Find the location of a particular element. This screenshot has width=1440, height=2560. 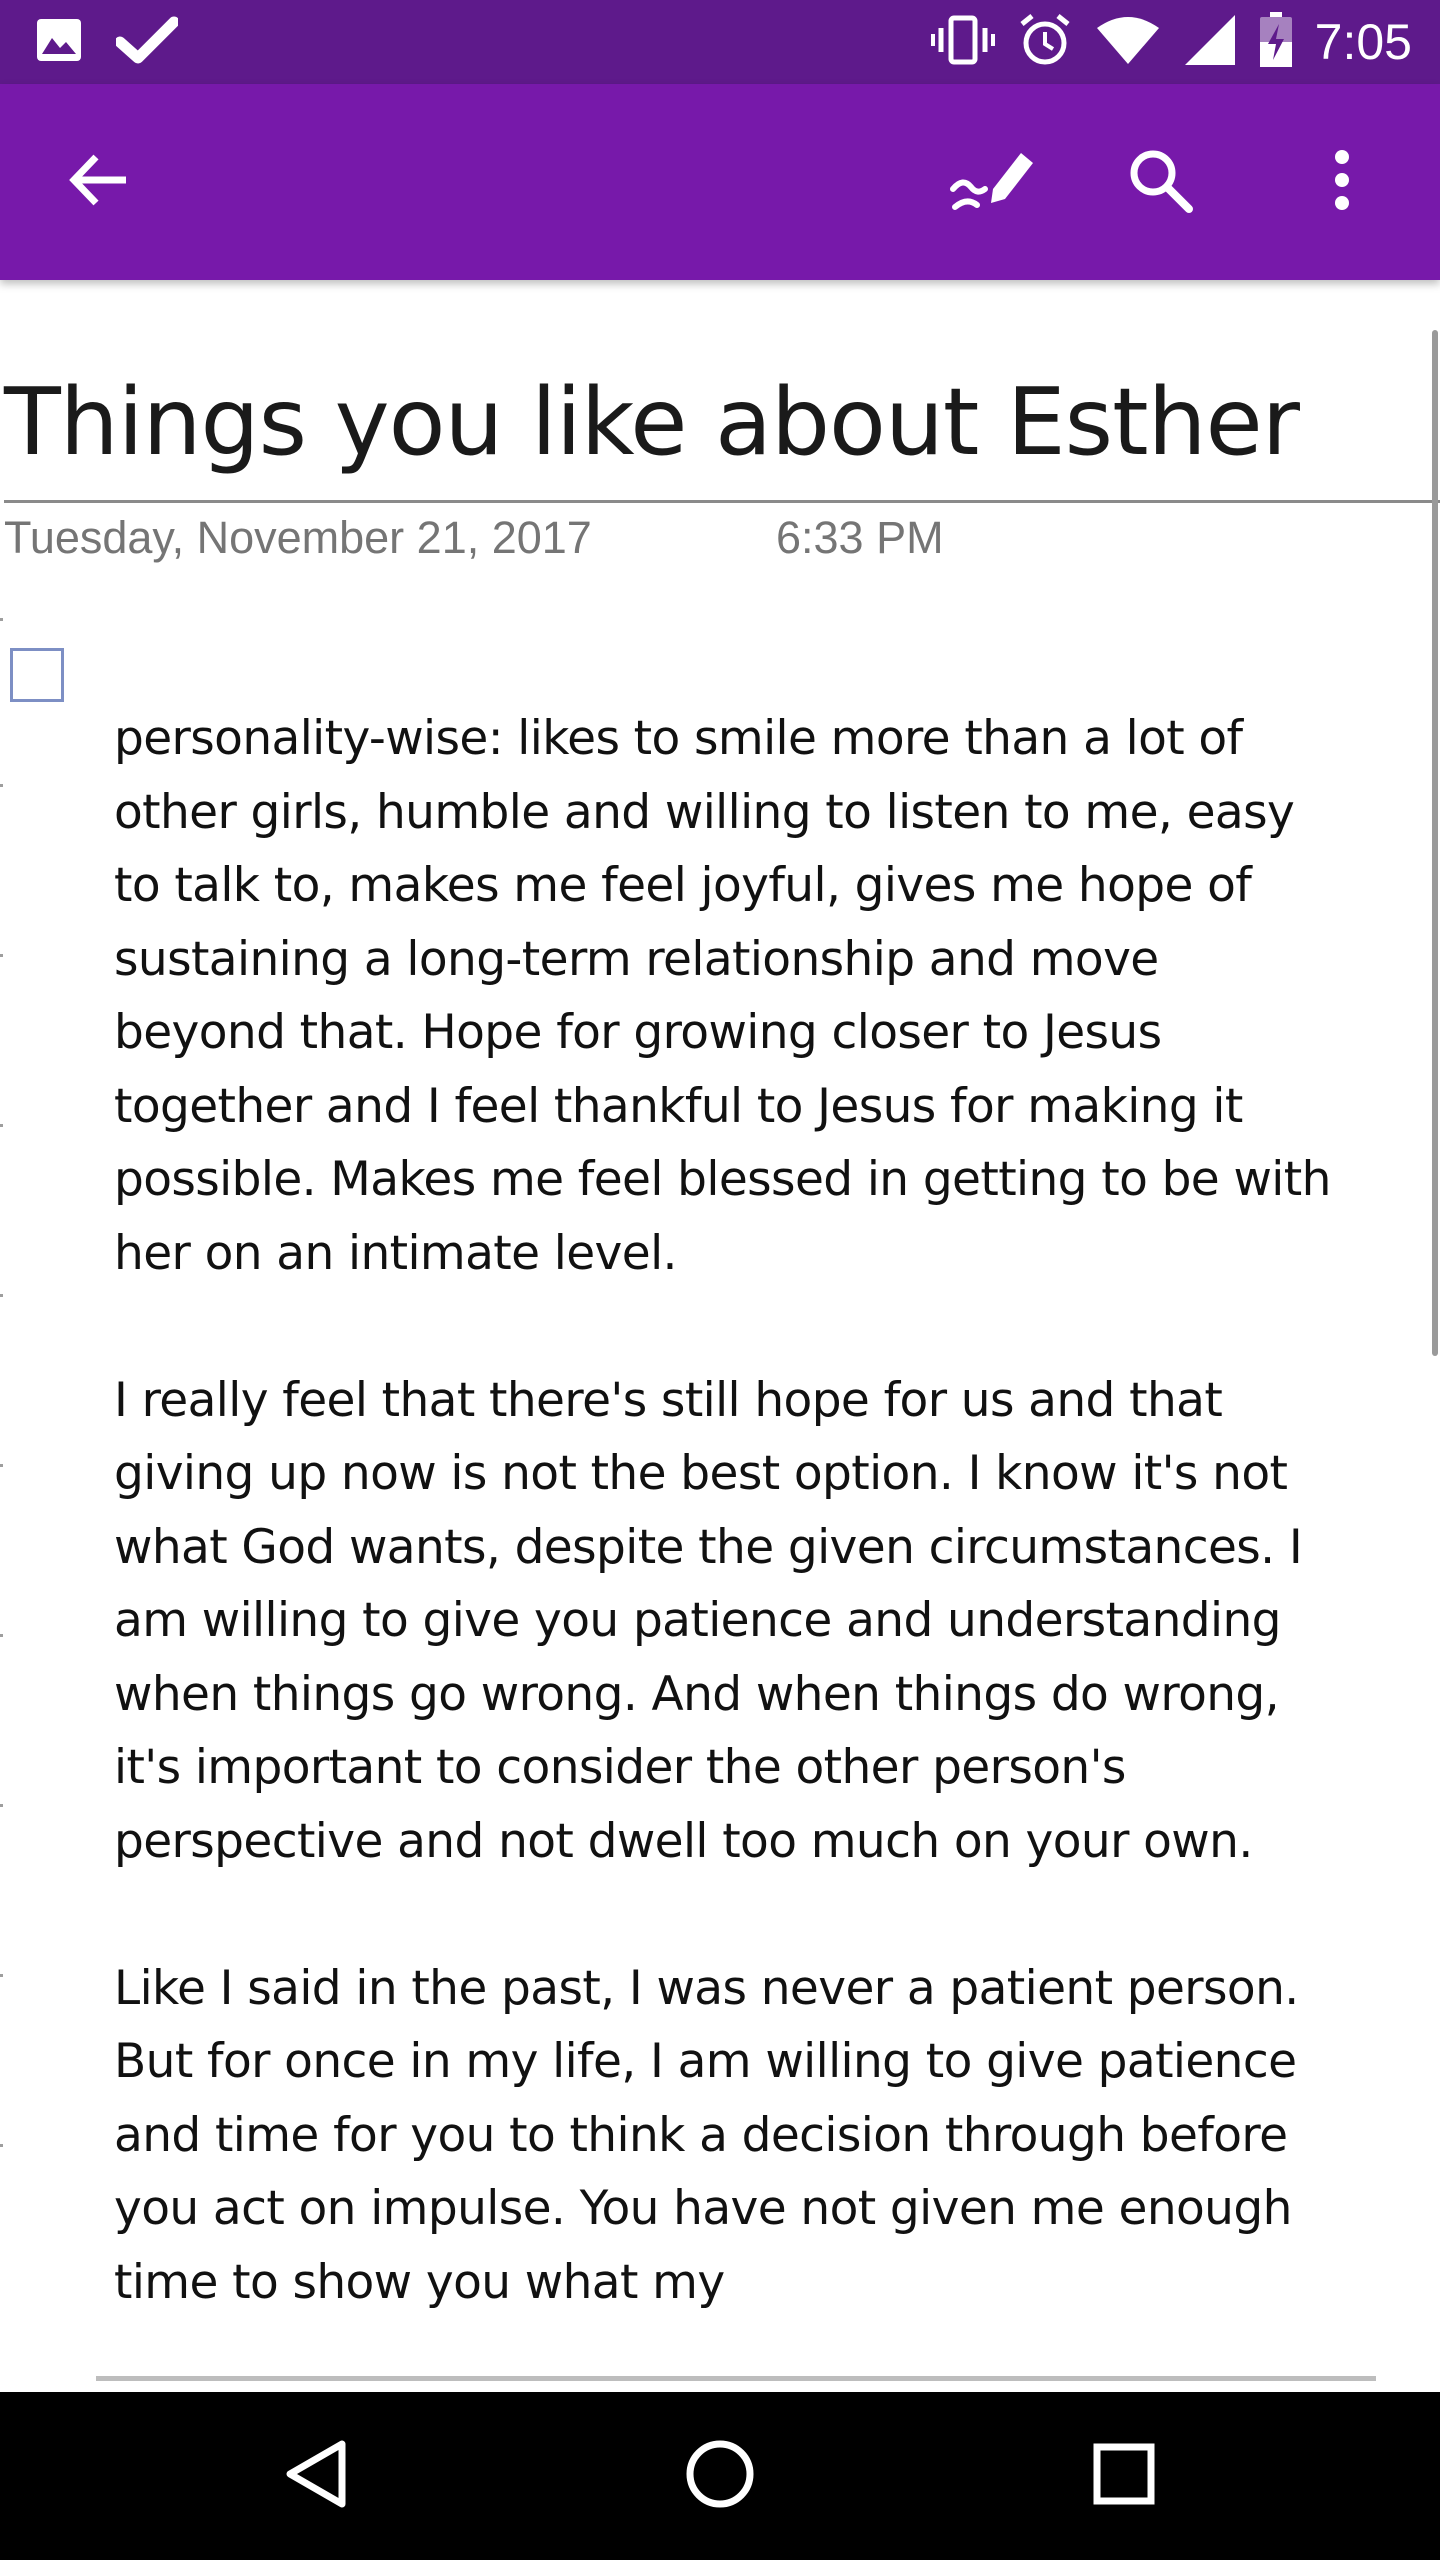

more-vert-icon is located at coordinates (1342, 182).